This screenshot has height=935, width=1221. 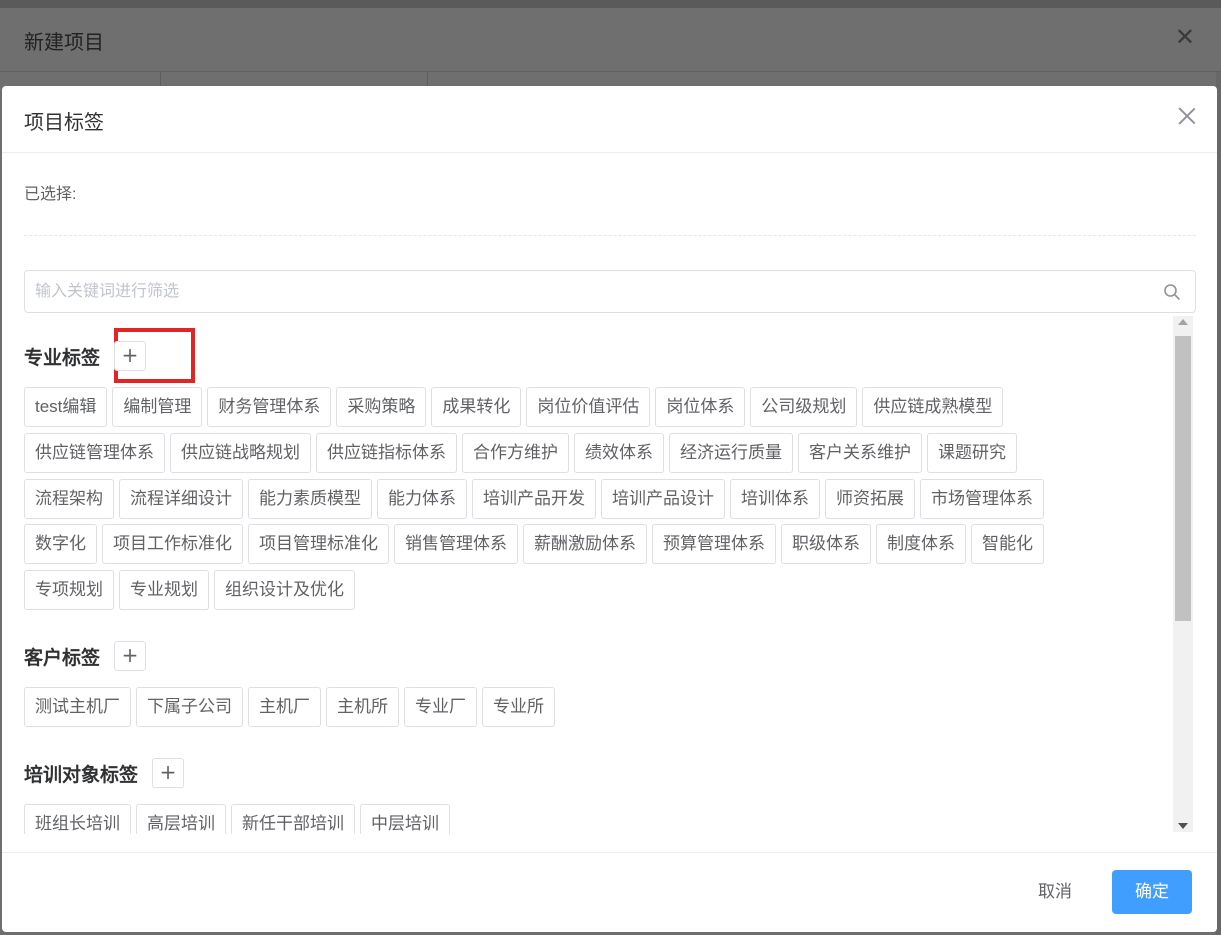 I want to click on tag-chip: 组织设计及优化, so click(x=284, y=590).